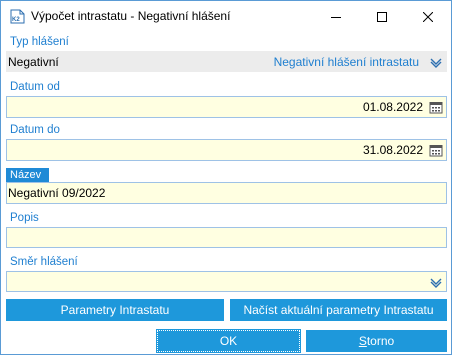  Describe the element at coordinates (16, 20) in the screenshot. I see `svg-text: K2` at that location.